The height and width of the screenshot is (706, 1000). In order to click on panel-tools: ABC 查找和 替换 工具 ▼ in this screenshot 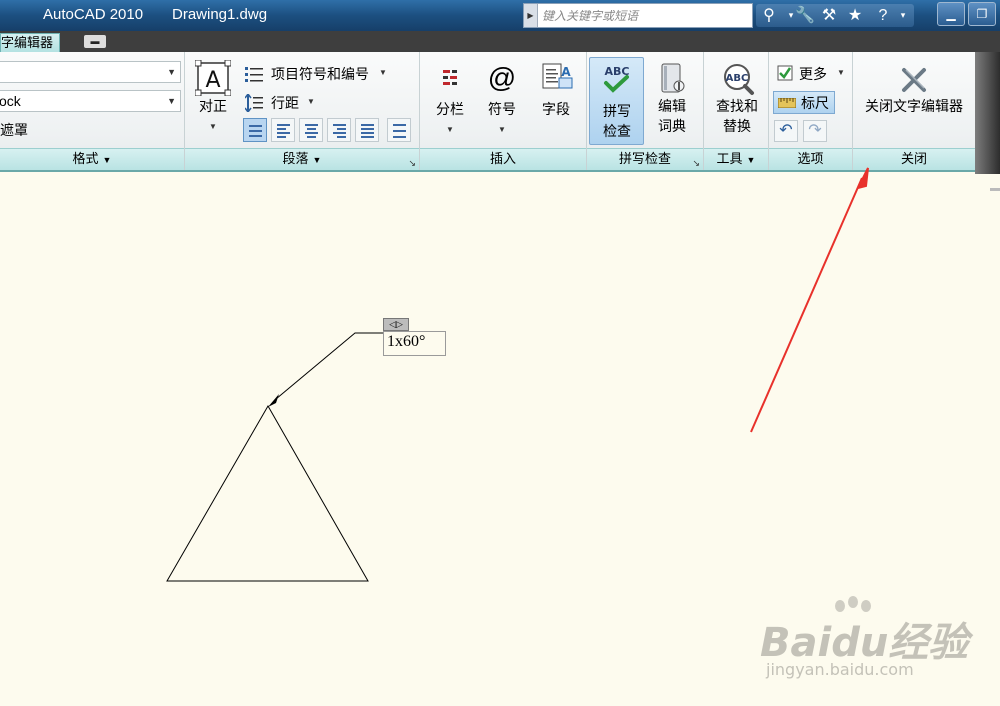, I will do `click(736, 111)`.